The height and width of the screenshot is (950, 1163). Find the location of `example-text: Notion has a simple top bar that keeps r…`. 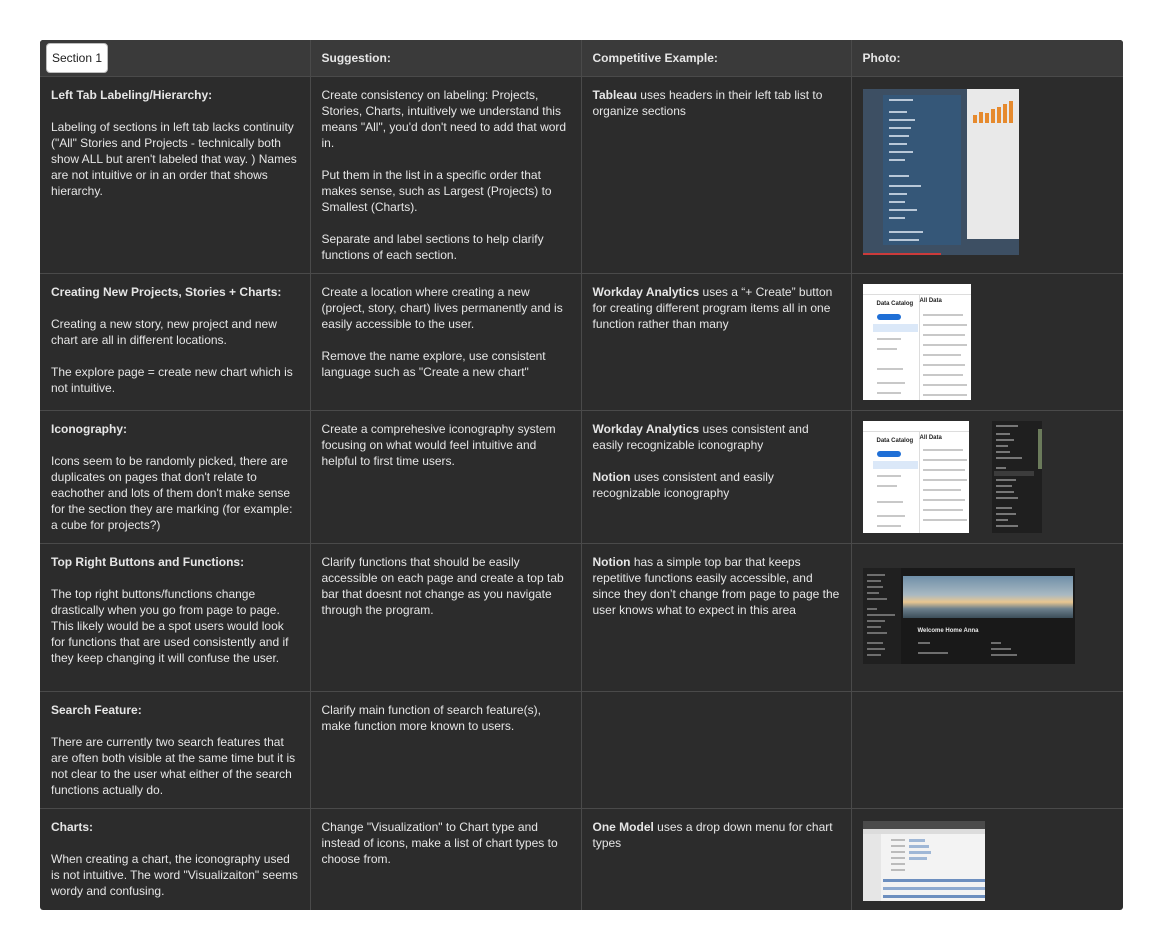

example-text: Notion has a simple top bar that keeps r… is located at coordinates (716, 586).